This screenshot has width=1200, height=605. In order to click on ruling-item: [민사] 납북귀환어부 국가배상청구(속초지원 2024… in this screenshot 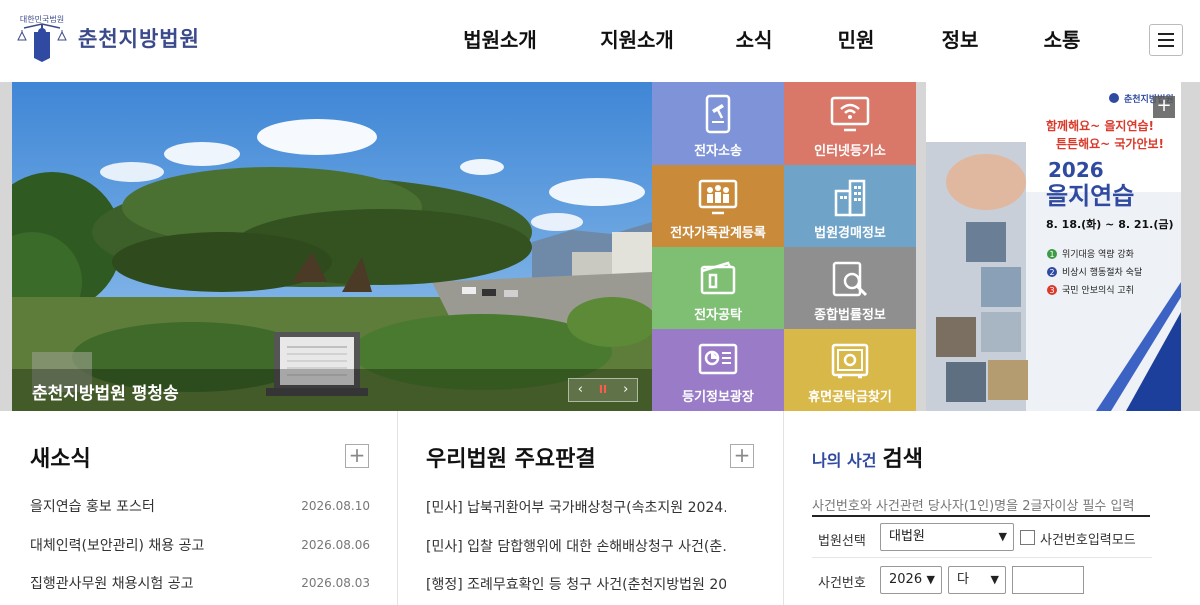, I will do `click(576, 507)`.